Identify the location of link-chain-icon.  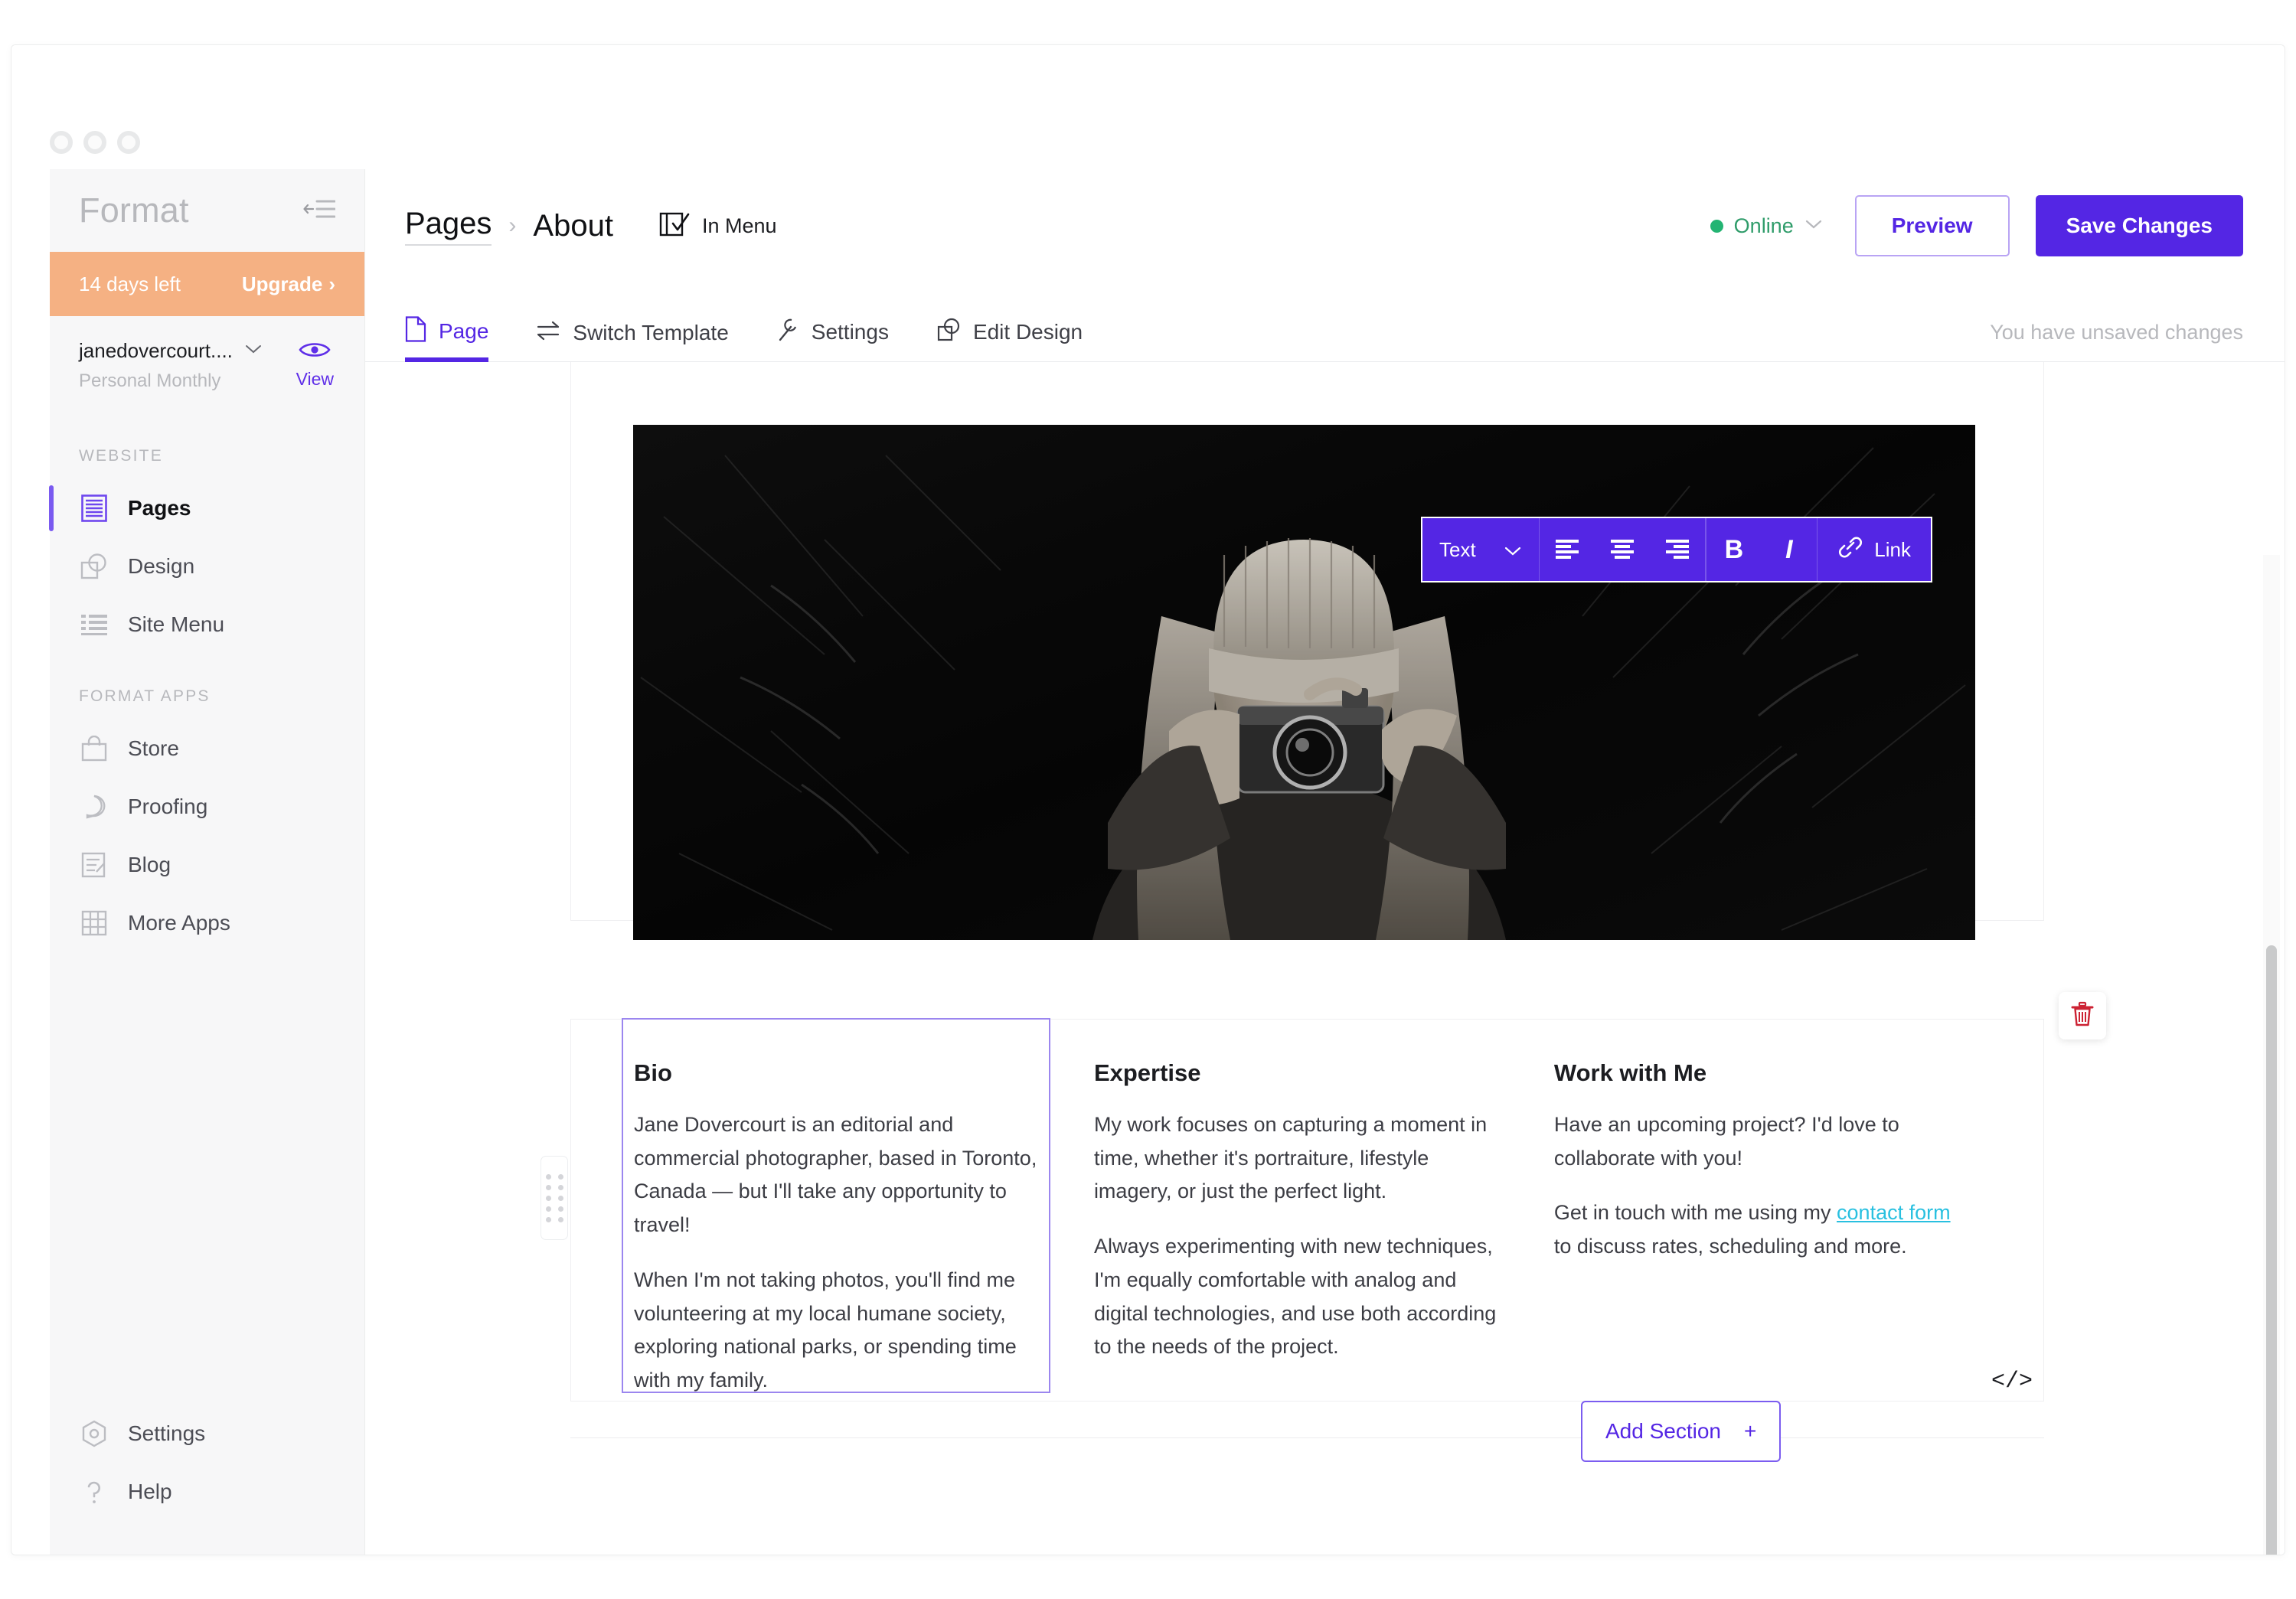
(1850, 550).